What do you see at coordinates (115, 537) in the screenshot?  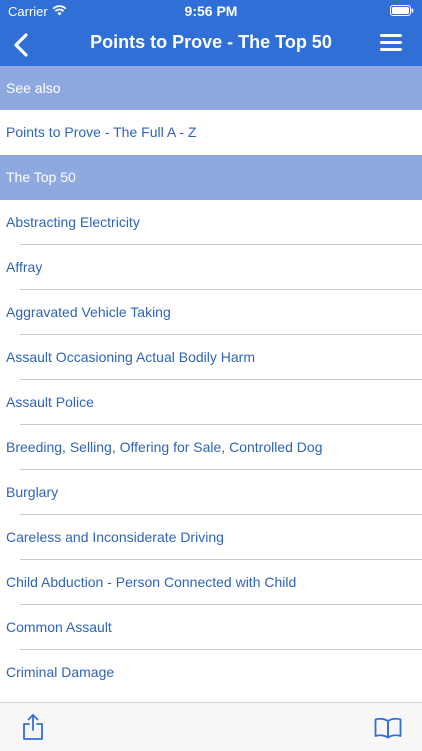 I see `list-item-label: Careless and Inconsiderate Driving` at bounding box center [115, 537].